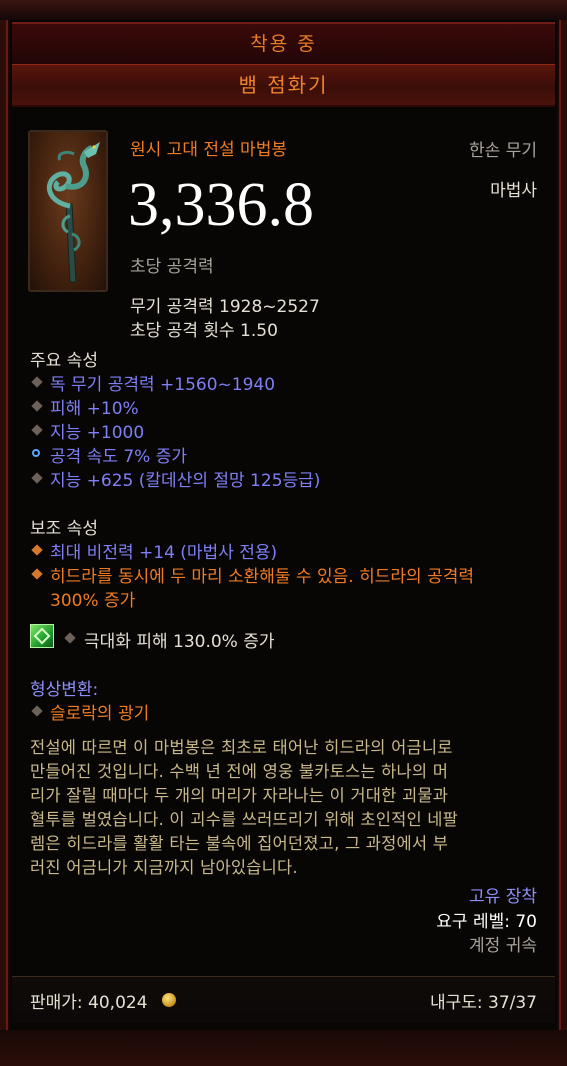 The image size is (567, 1066). Describe the element at coordinates (164, 867) in the screenshot. I see `lore-line: 러진 어금니가 지금까지 남아있습니다.` at that location.